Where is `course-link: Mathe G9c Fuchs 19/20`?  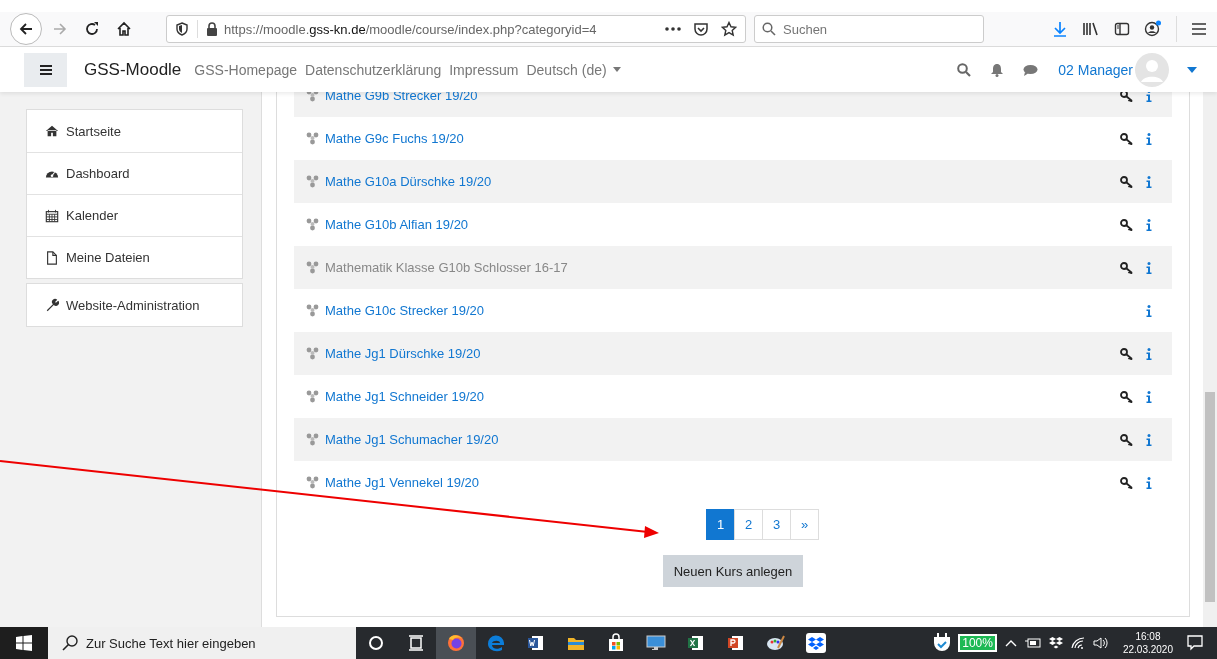
course-link: Mathe G9c Fuchs 19/20 is located at coordinates (394, 138).